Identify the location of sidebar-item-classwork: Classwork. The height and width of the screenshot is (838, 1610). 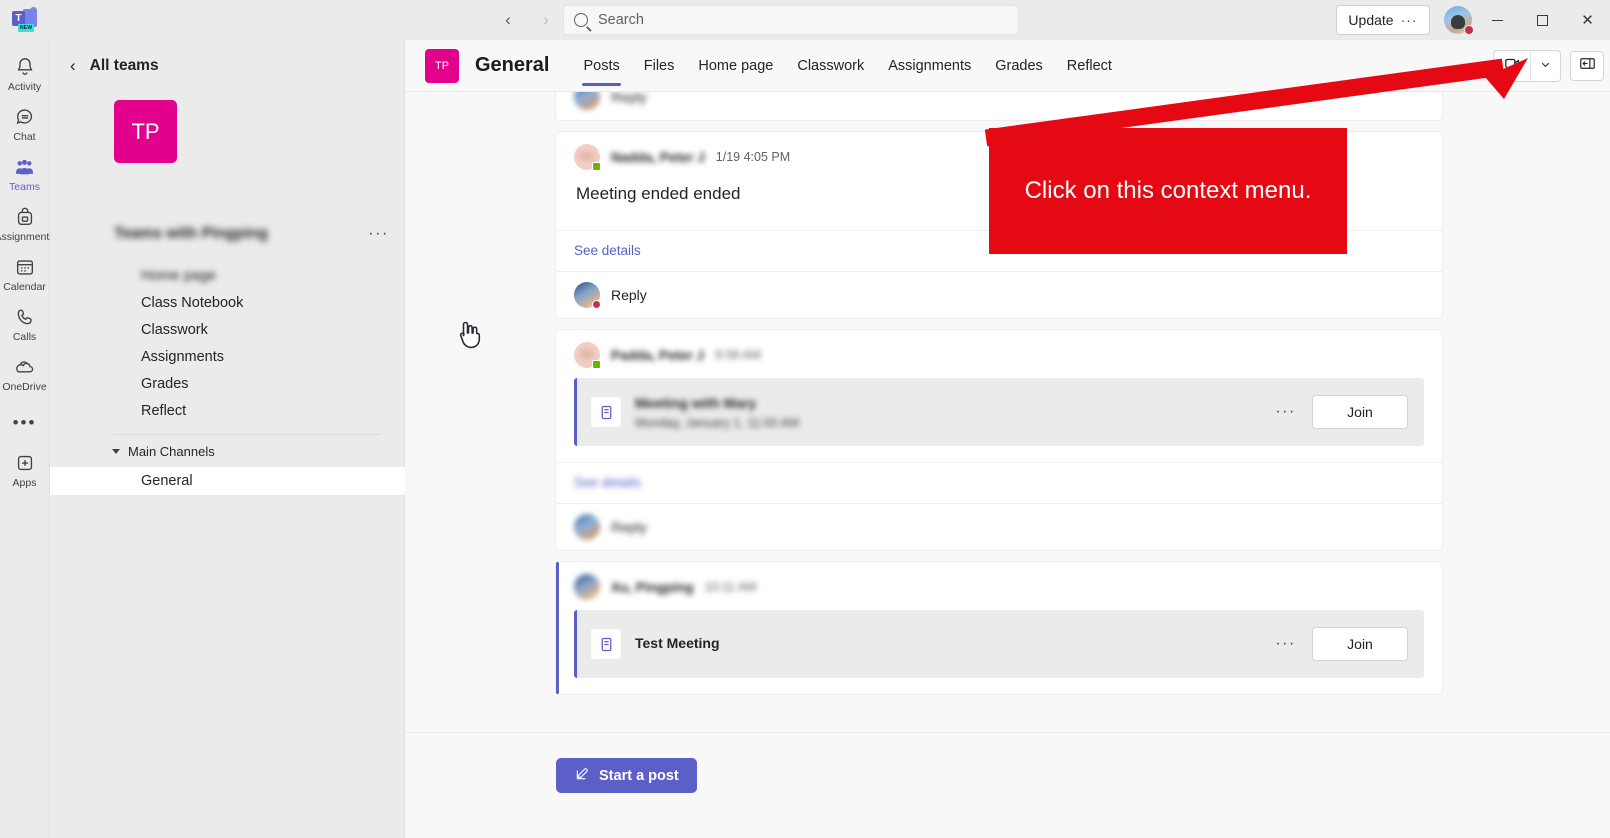
(227, 329).